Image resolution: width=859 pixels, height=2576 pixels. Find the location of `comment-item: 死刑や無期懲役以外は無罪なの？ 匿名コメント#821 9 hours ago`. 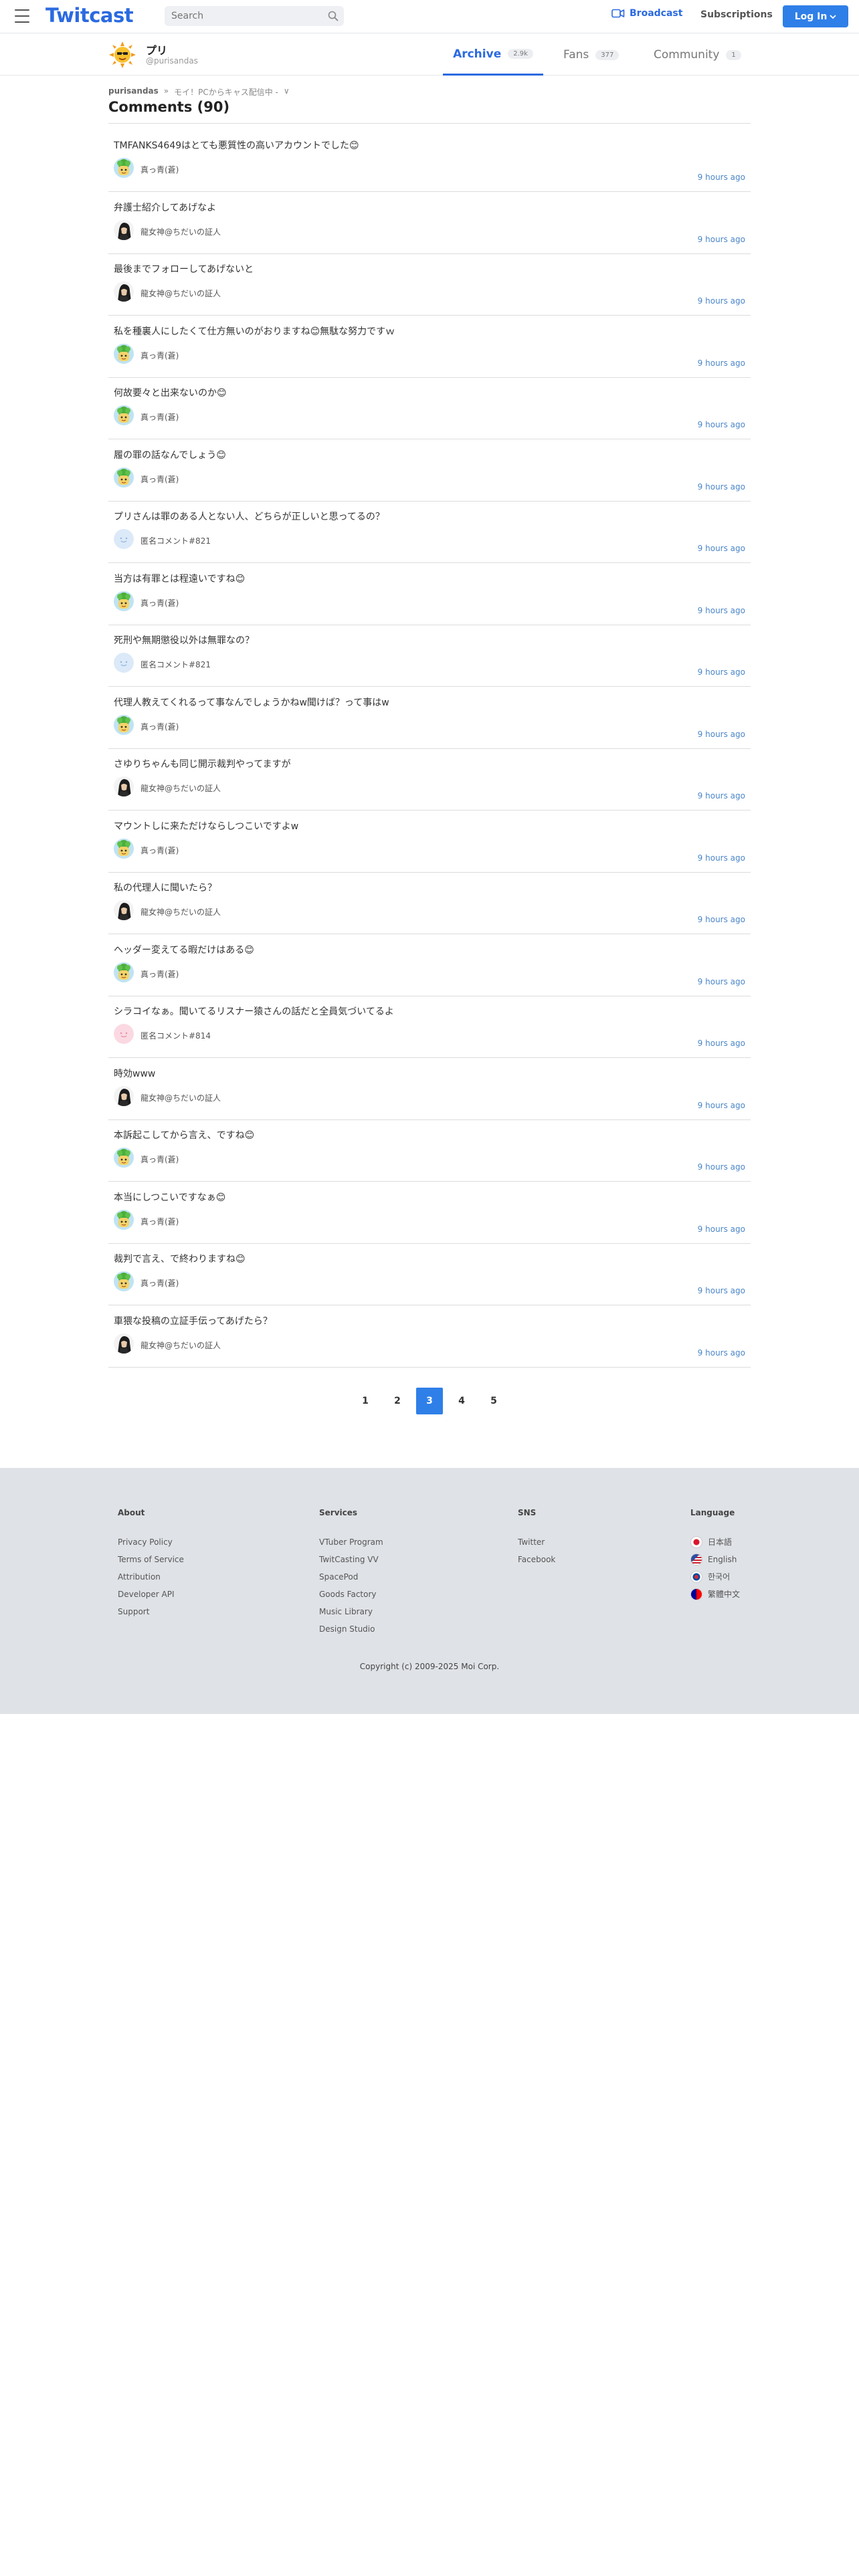

comment-item: 死刑や無期懲役以外は無罪なの？ 匿名コメント#821 9 hours ago is located at coordinates (429, 656).